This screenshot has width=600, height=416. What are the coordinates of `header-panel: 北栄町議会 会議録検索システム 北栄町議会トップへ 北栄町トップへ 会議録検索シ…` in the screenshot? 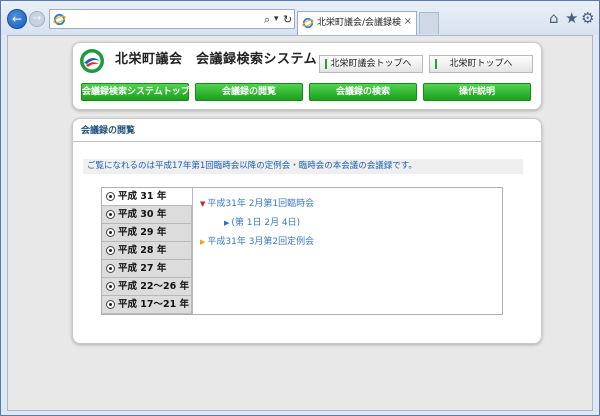 It's located at (307, 76).